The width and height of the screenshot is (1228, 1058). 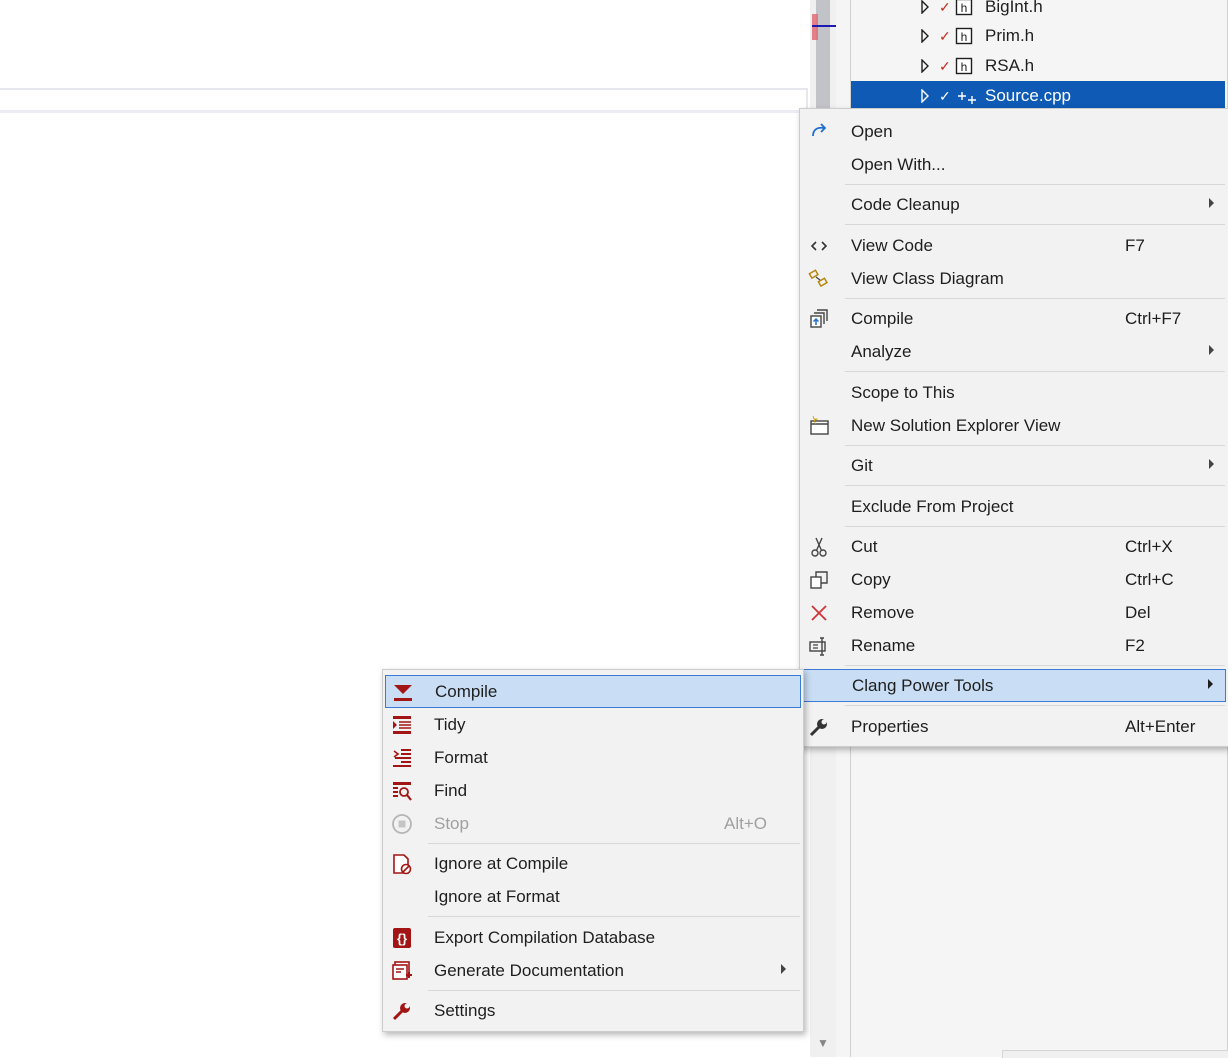 What do you see at coordinates (450, 724) in the screenshot?
I see `menu-item-label: Tidy` at bounding box center [450, 724].